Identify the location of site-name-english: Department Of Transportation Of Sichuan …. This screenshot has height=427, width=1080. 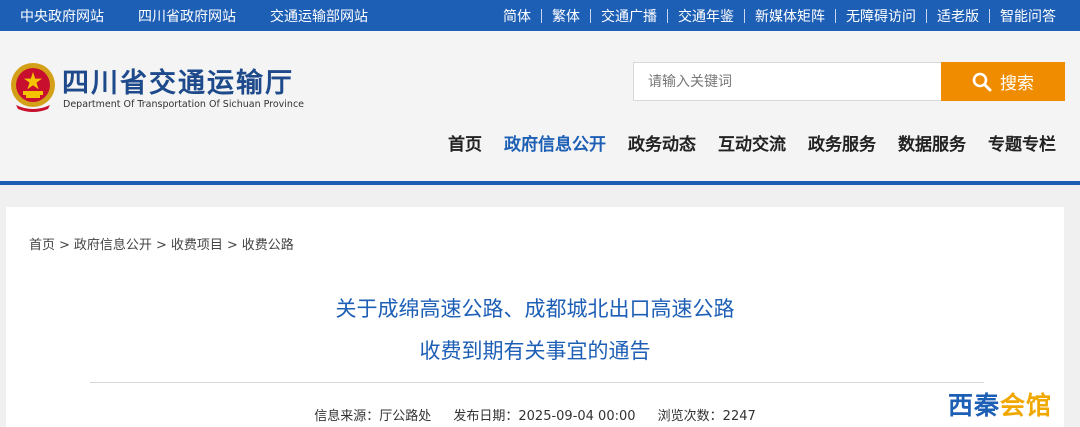
(184, 104).